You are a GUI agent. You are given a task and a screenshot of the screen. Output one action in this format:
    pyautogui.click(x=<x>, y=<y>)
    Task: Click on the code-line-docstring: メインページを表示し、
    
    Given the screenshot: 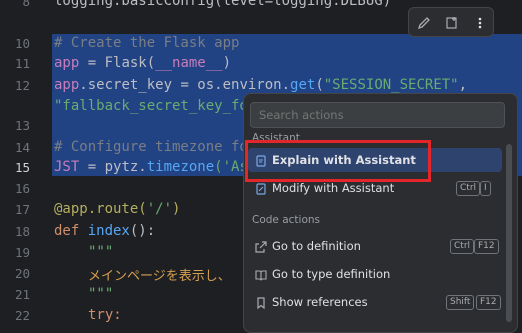 What is the action you would take?
    pyautogui.click(x=159, y=276)
    